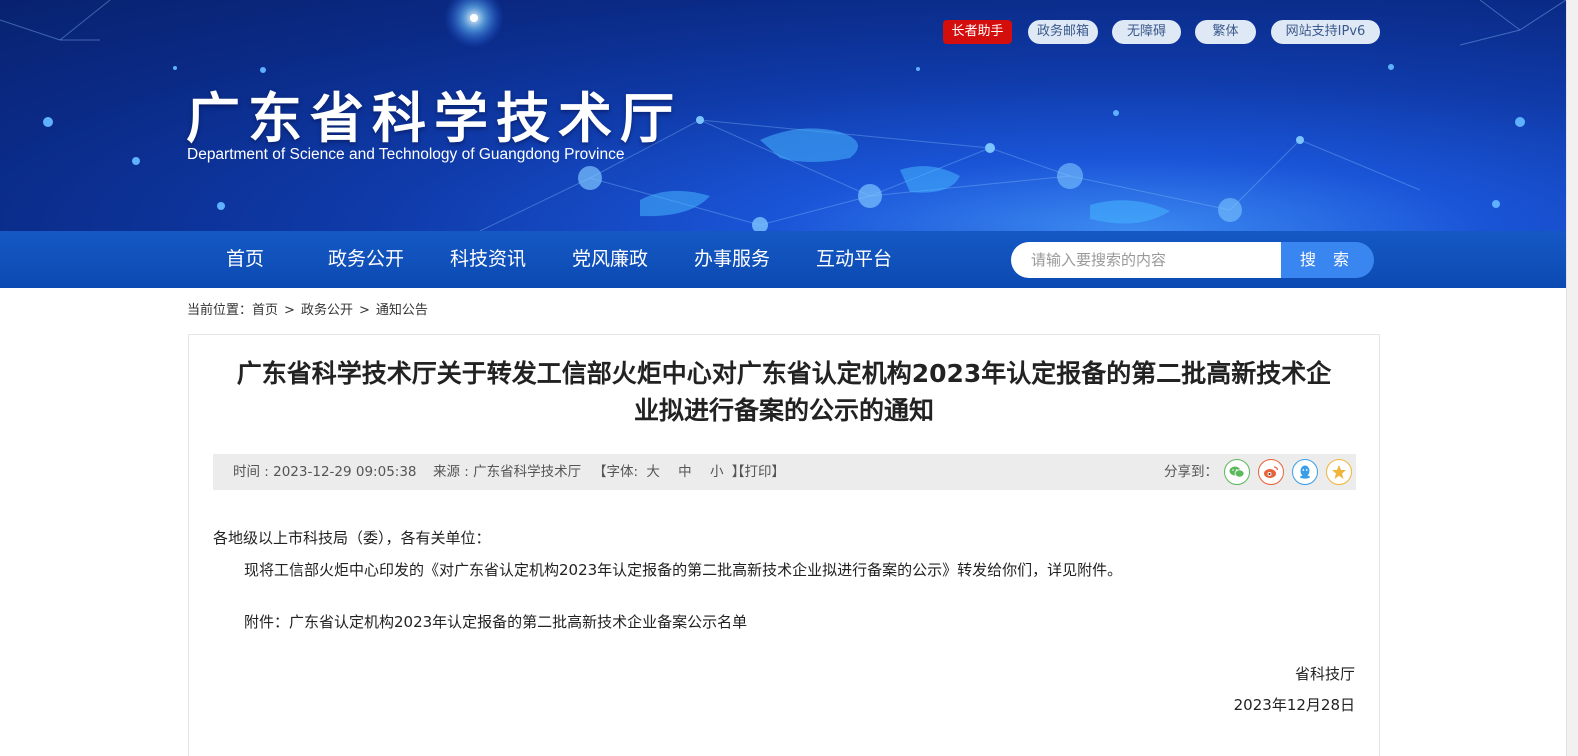 This screenshot has height=756, width=1578. I want to click on search-button: 搜 索, so click(1327, 260).